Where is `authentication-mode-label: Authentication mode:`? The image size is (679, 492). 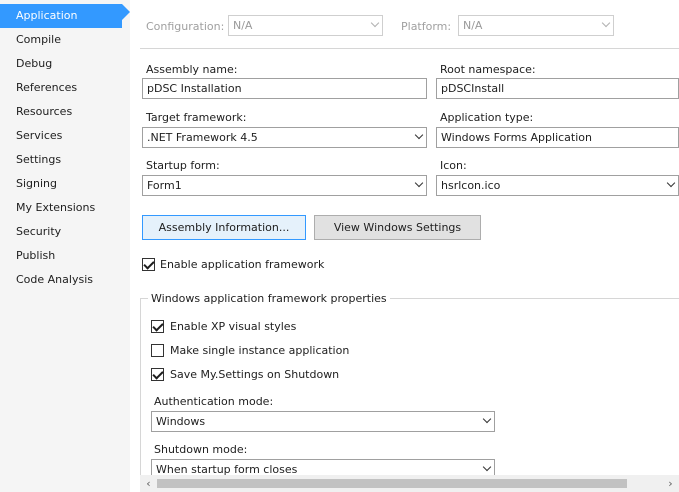
authentication-mode-label: Authentication mode: is located at coordinates (214, 401).